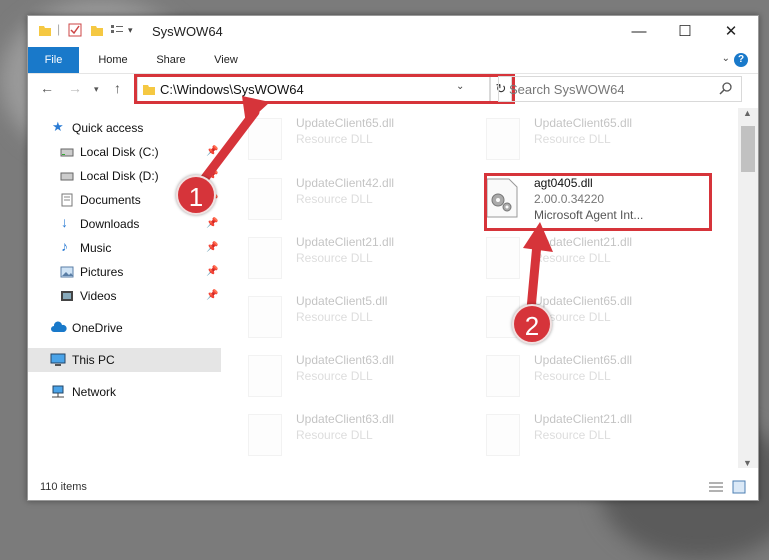  Describe the element at coordinates (196, 195) in the screenshot. I see `step-badge-1: 1` at that location.